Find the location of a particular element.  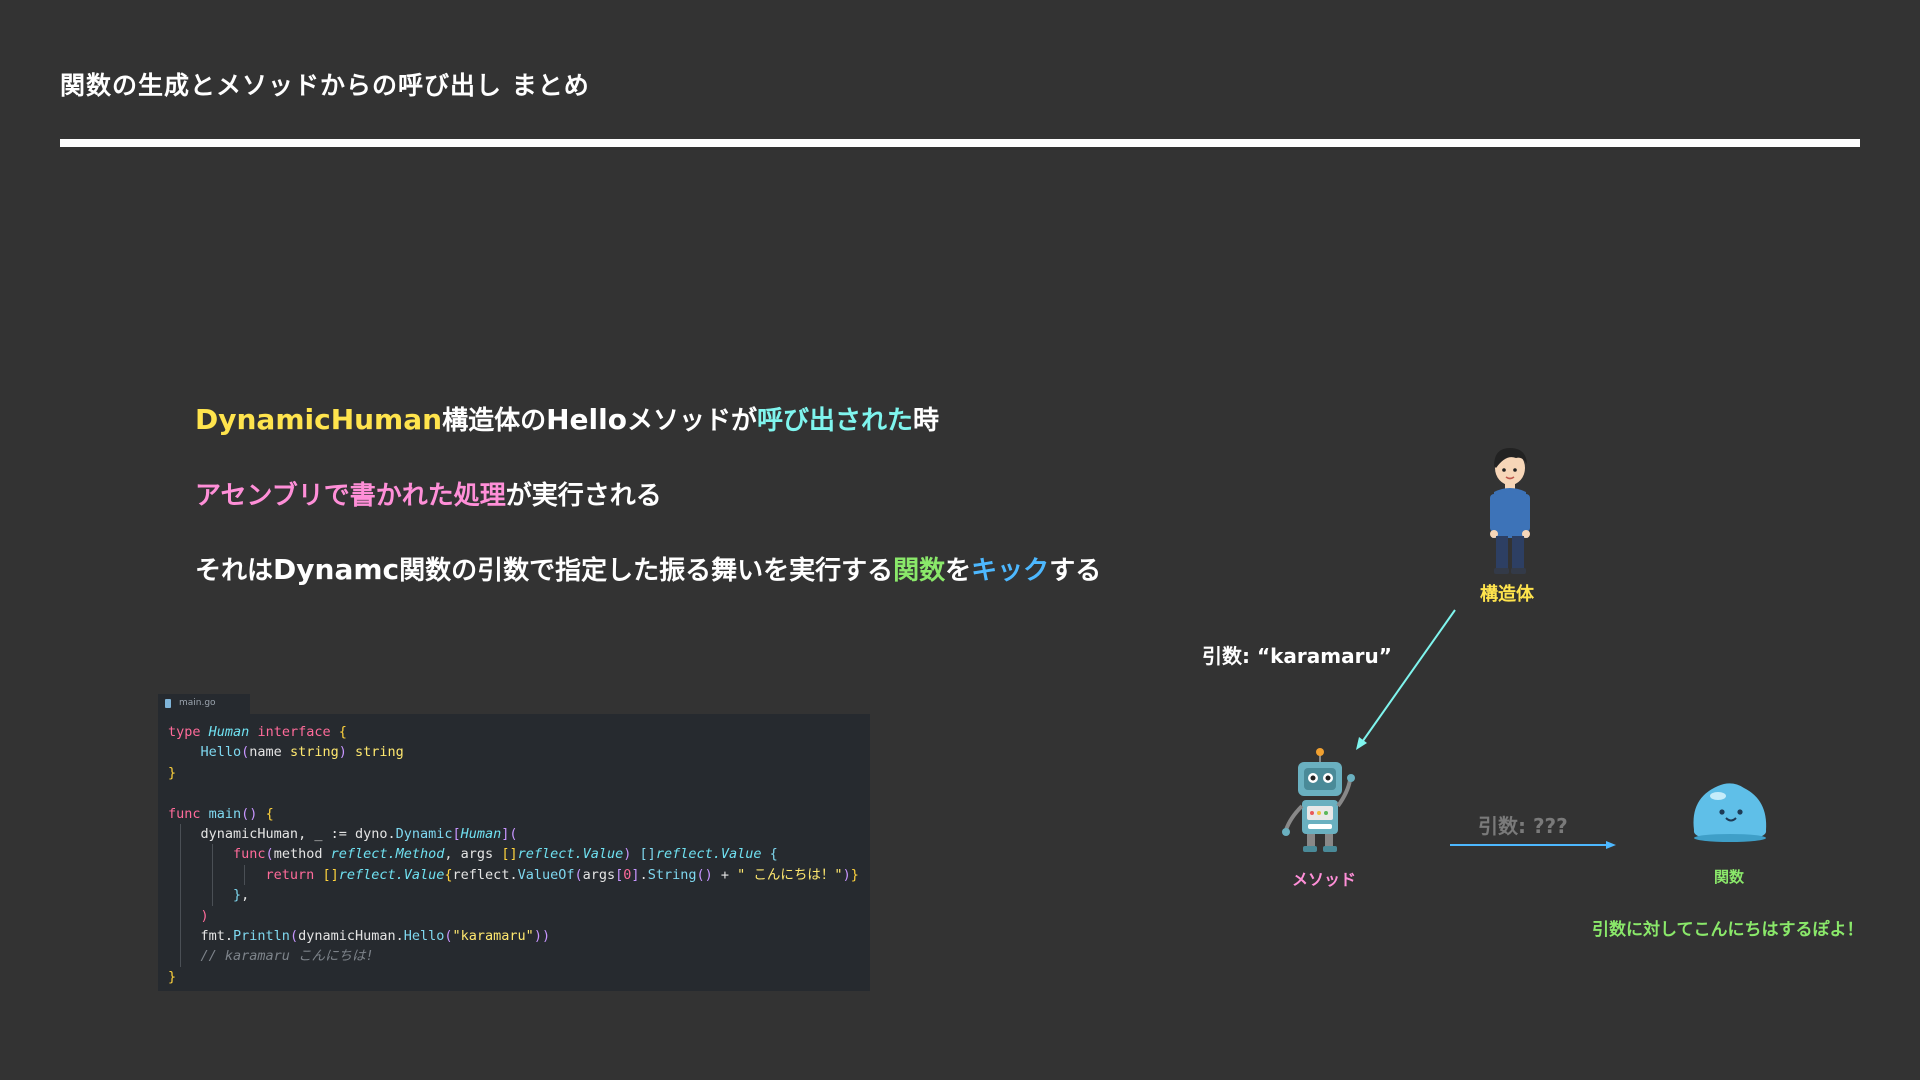

executed-text: が実行される is located at coordinates (583, 496).